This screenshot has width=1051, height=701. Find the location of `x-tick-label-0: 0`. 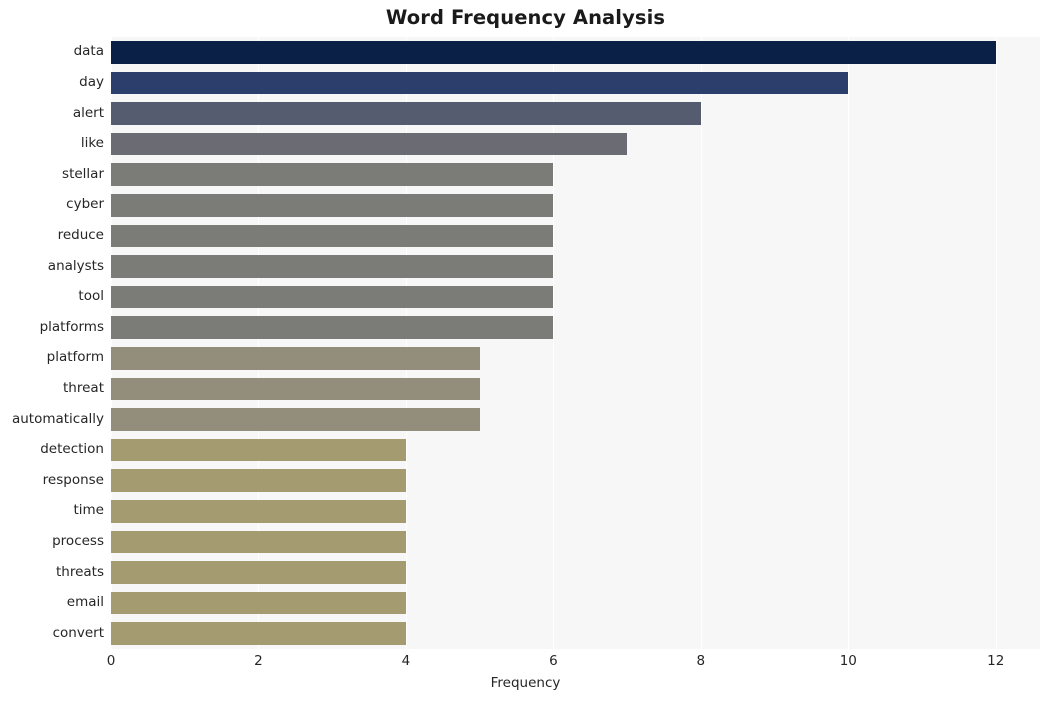

x-tick-label-0: 0 is located at coordinates (111, 661).